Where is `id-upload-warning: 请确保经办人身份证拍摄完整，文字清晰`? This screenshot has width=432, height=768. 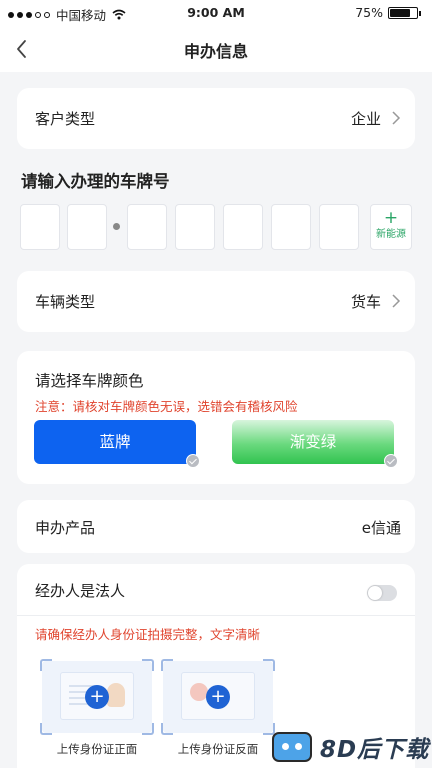 id-upload-warning: 请确保经办人身份证拍摄完整，文字清晰 is located at coordinates (148, 634).